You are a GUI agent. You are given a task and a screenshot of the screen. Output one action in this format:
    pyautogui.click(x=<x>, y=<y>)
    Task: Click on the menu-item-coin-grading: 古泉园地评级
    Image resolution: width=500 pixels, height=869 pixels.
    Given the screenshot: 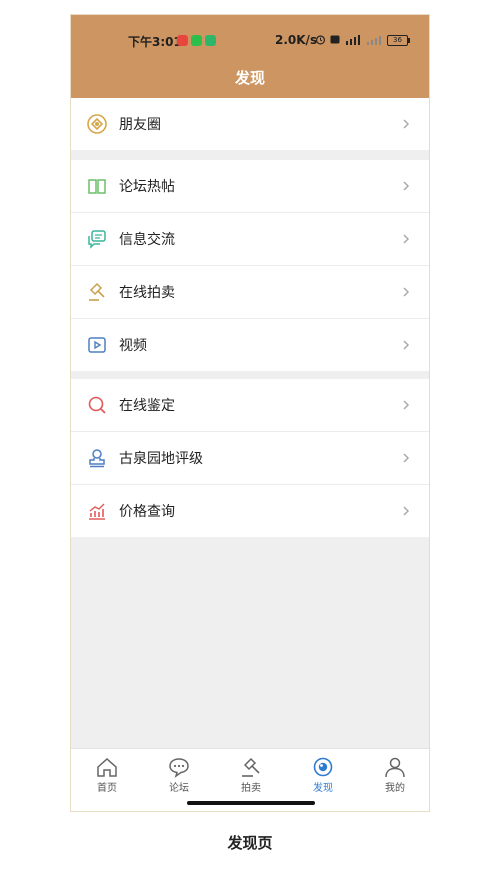 What is the action you would take?
    pyautogui.click(x=250, y=458)
    